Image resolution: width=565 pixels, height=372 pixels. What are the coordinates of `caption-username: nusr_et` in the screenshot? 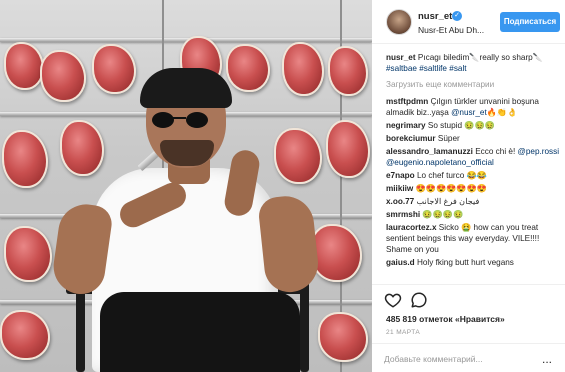 It's located at (401, 57).